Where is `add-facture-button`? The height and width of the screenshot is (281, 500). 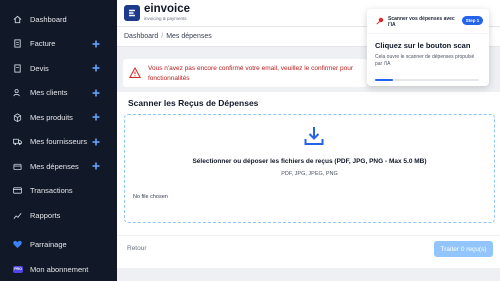 add-facture-button is located at coordinates (96, 44).